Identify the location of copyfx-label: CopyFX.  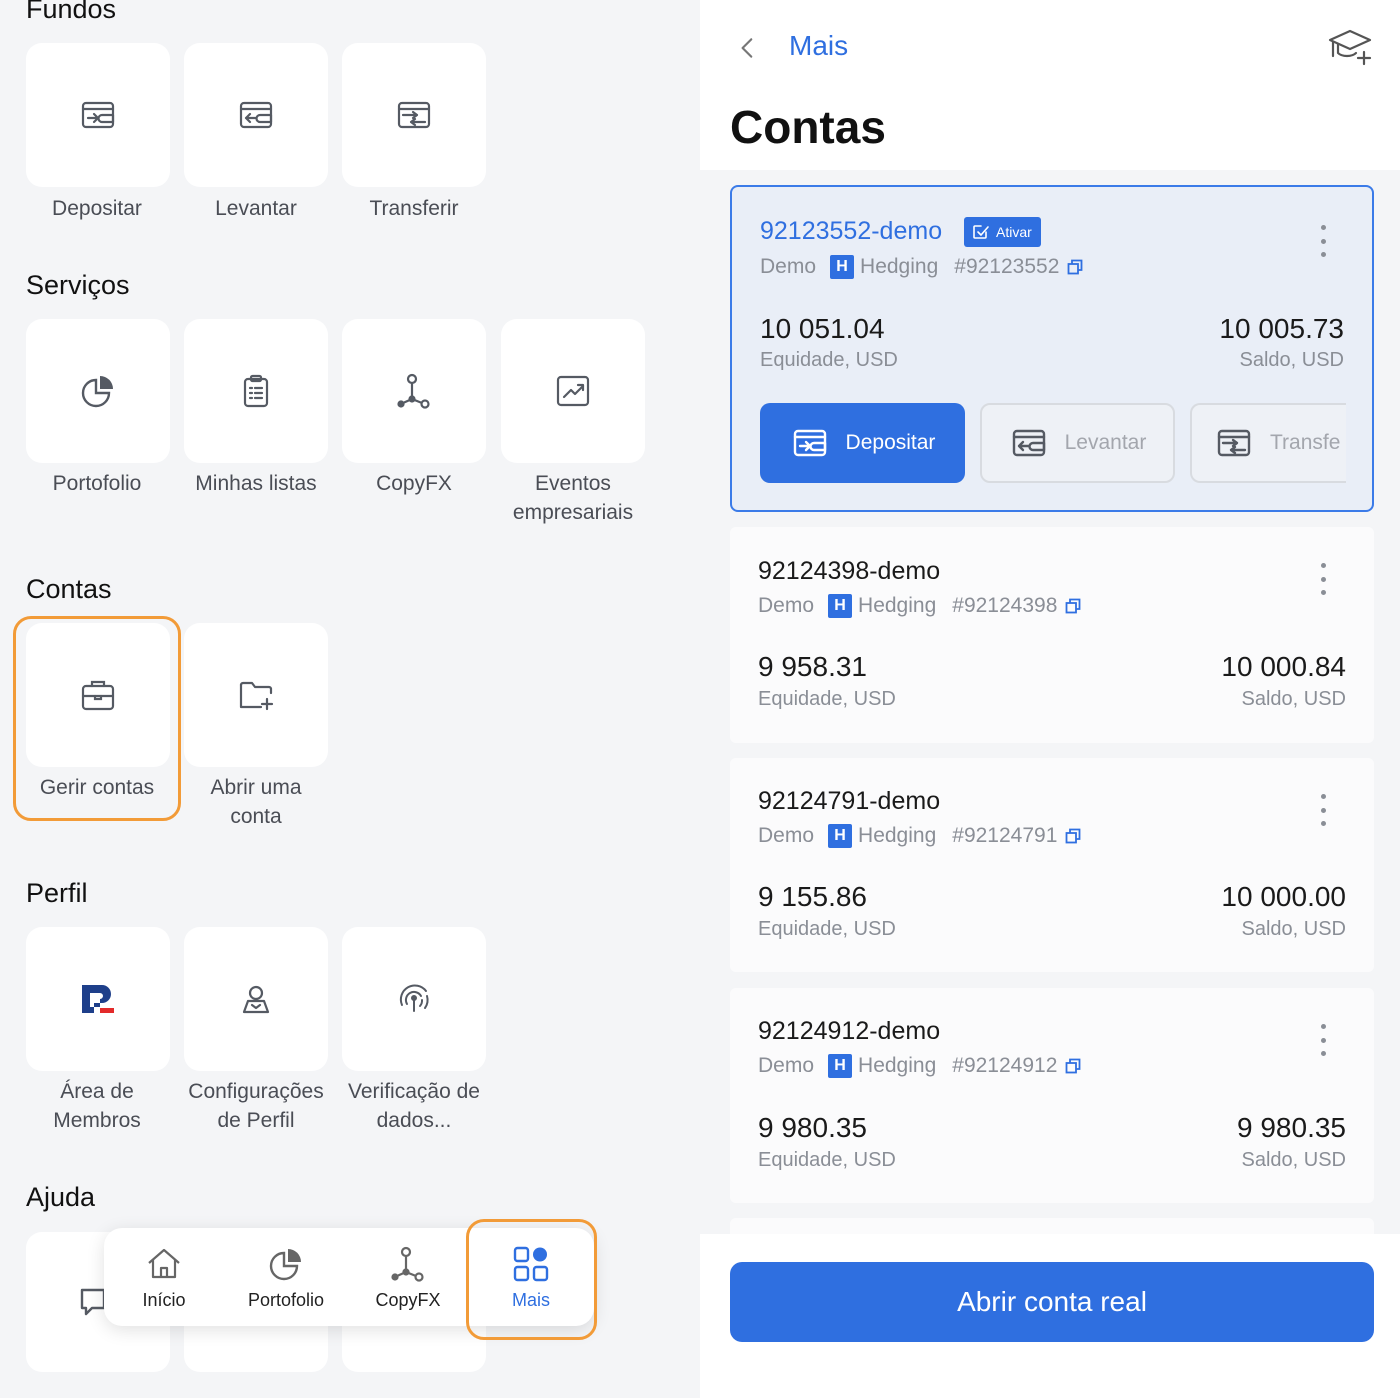
(414, 483).